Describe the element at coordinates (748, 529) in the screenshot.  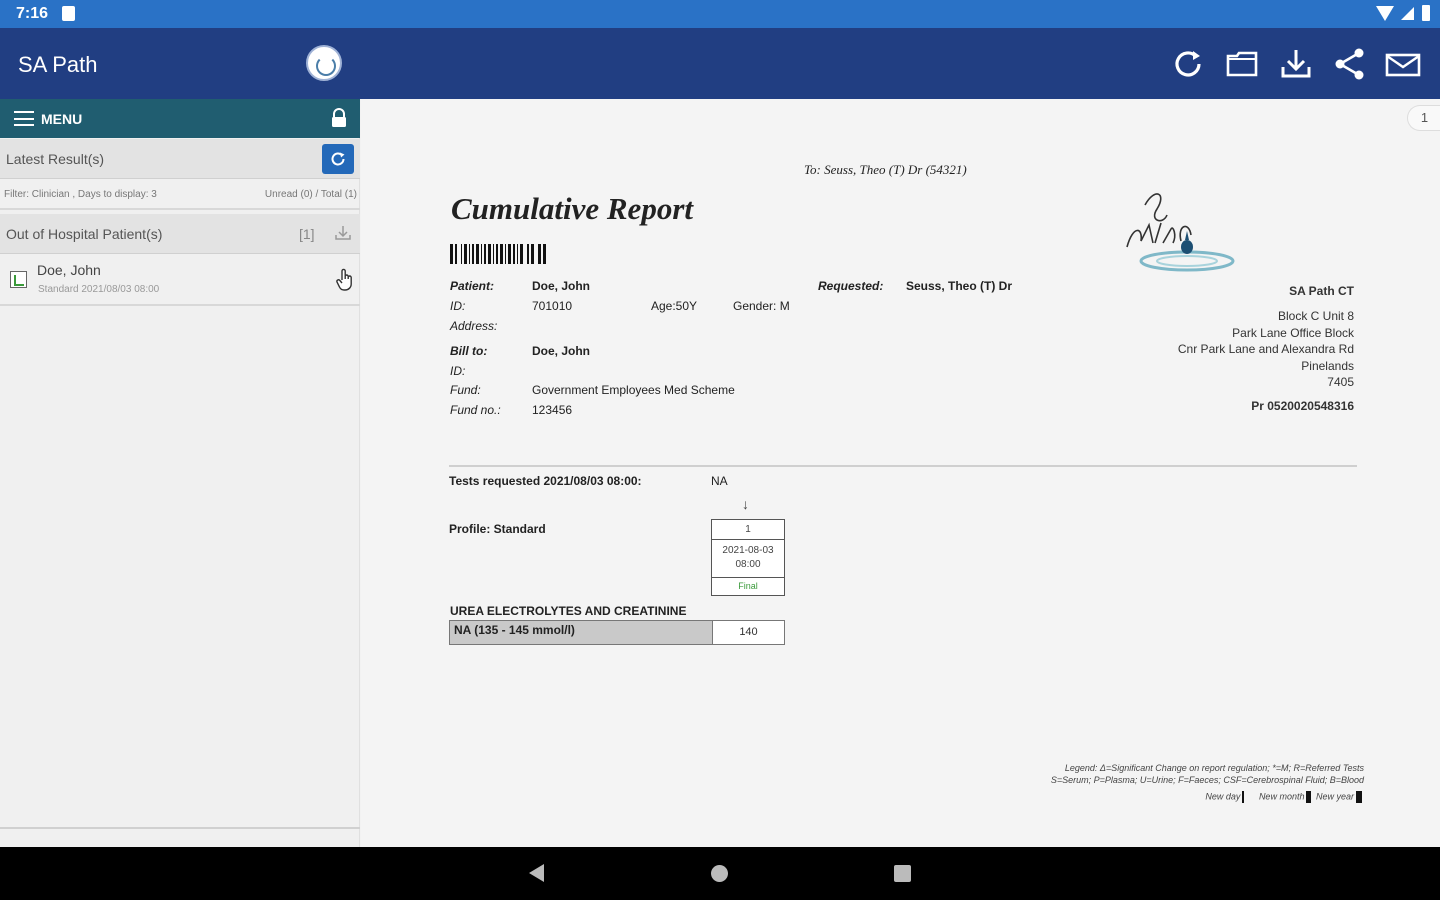
I see `column-number: 1` at that location.